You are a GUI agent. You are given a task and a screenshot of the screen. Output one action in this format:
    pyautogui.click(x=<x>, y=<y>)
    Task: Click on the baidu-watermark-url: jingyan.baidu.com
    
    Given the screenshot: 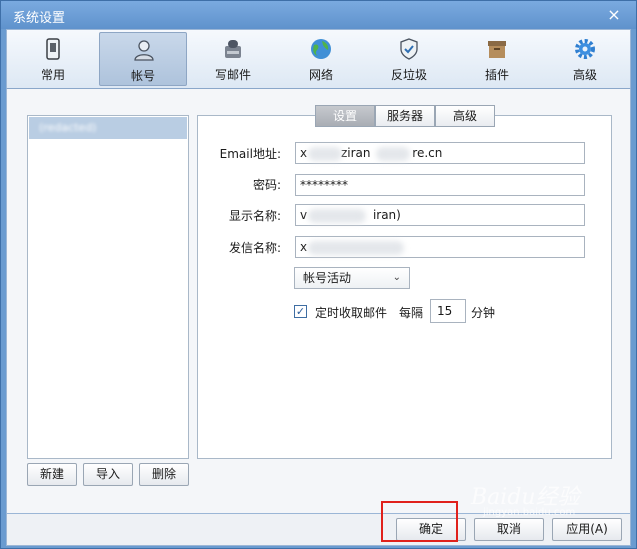 What is the action you would take?
    pyautogui.click(x=529, y=512)
    